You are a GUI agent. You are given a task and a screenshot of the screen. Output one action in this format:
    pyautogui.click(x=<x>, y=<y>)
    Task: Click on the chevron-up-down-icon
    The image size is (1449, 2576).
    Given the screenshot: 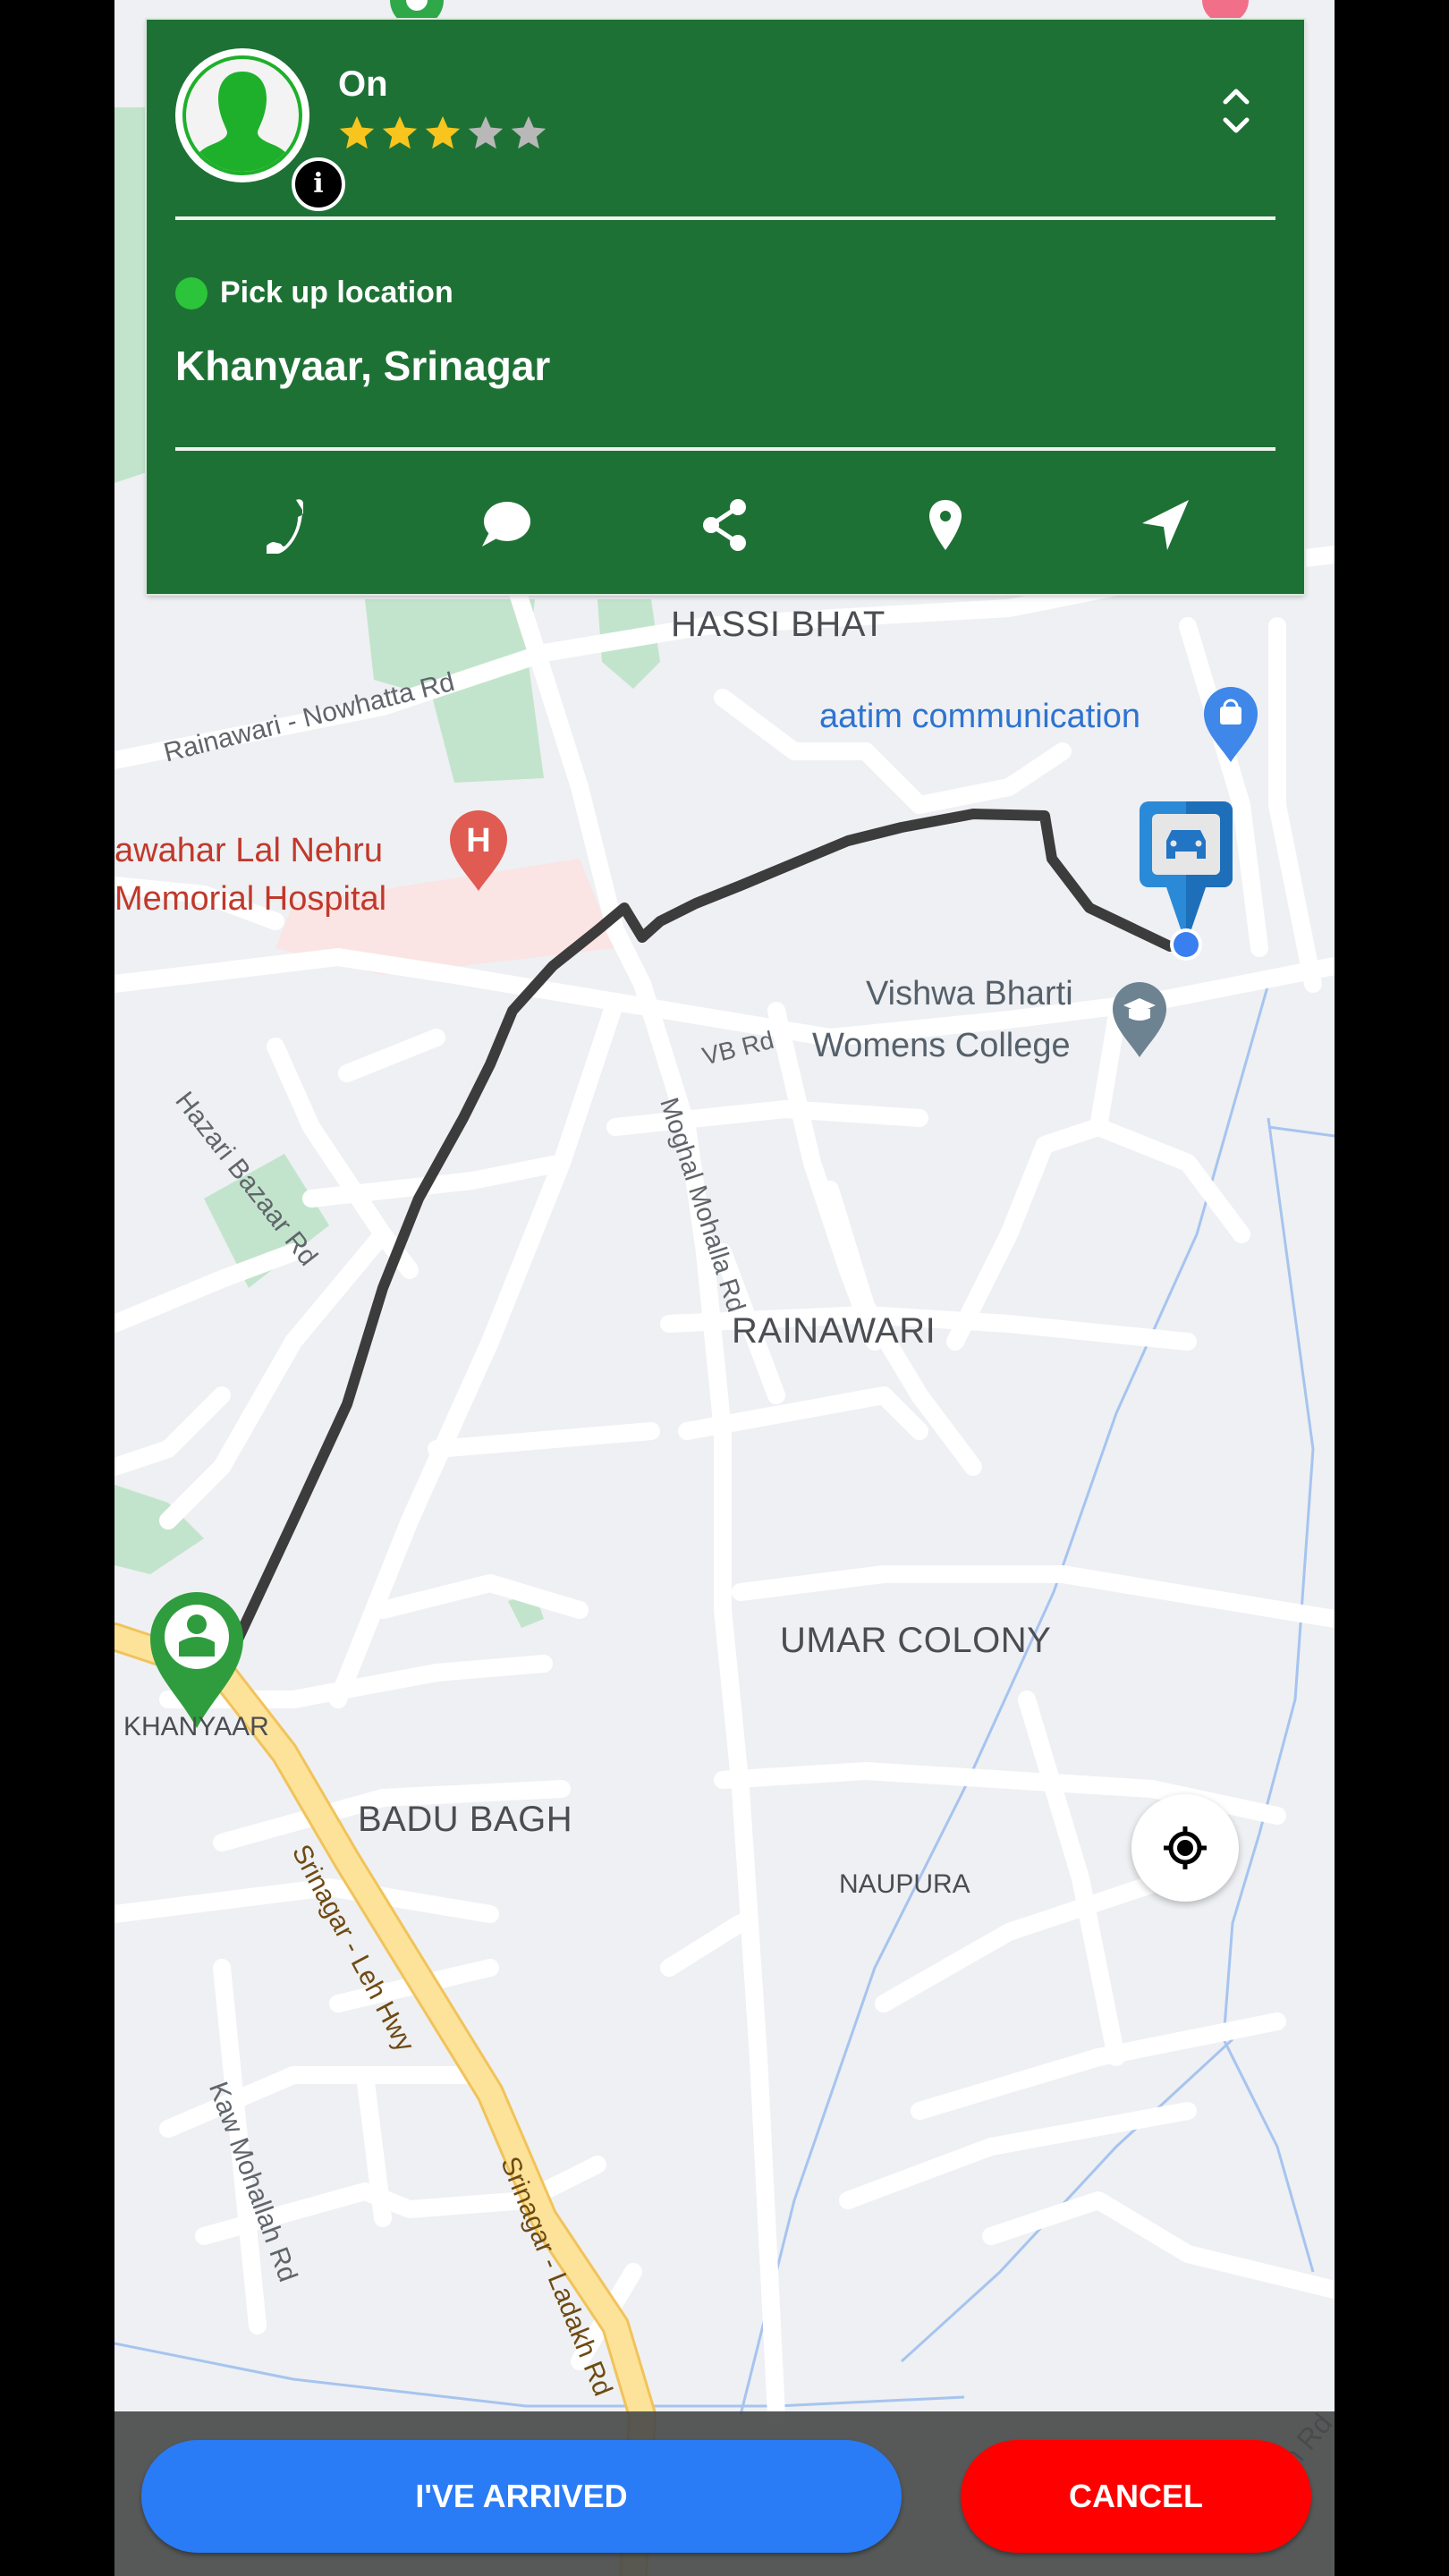 What is the action you would take?
    pyautogui.click(x=1236, y=111)
    